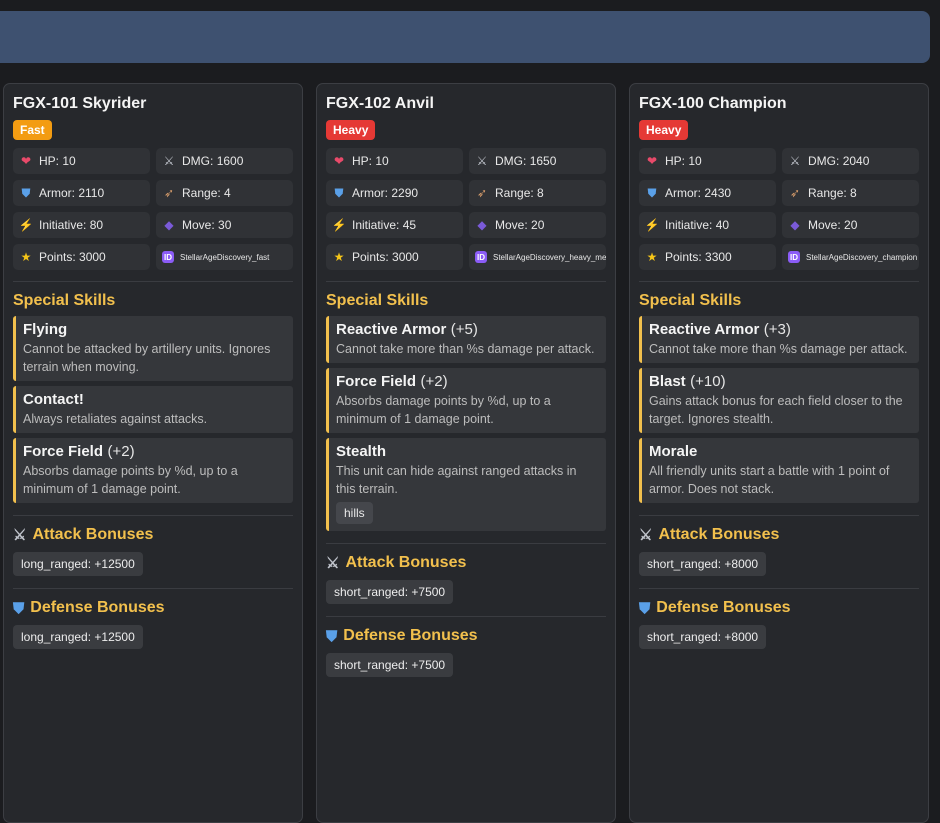 Image resolution: width=940 pixels, height=823 pixels. What do you see at coordinates (703, 637) in the screenshot?
I see `defense-bonus-pill: short_ranged: +8000` at bounding box center [703, 637].